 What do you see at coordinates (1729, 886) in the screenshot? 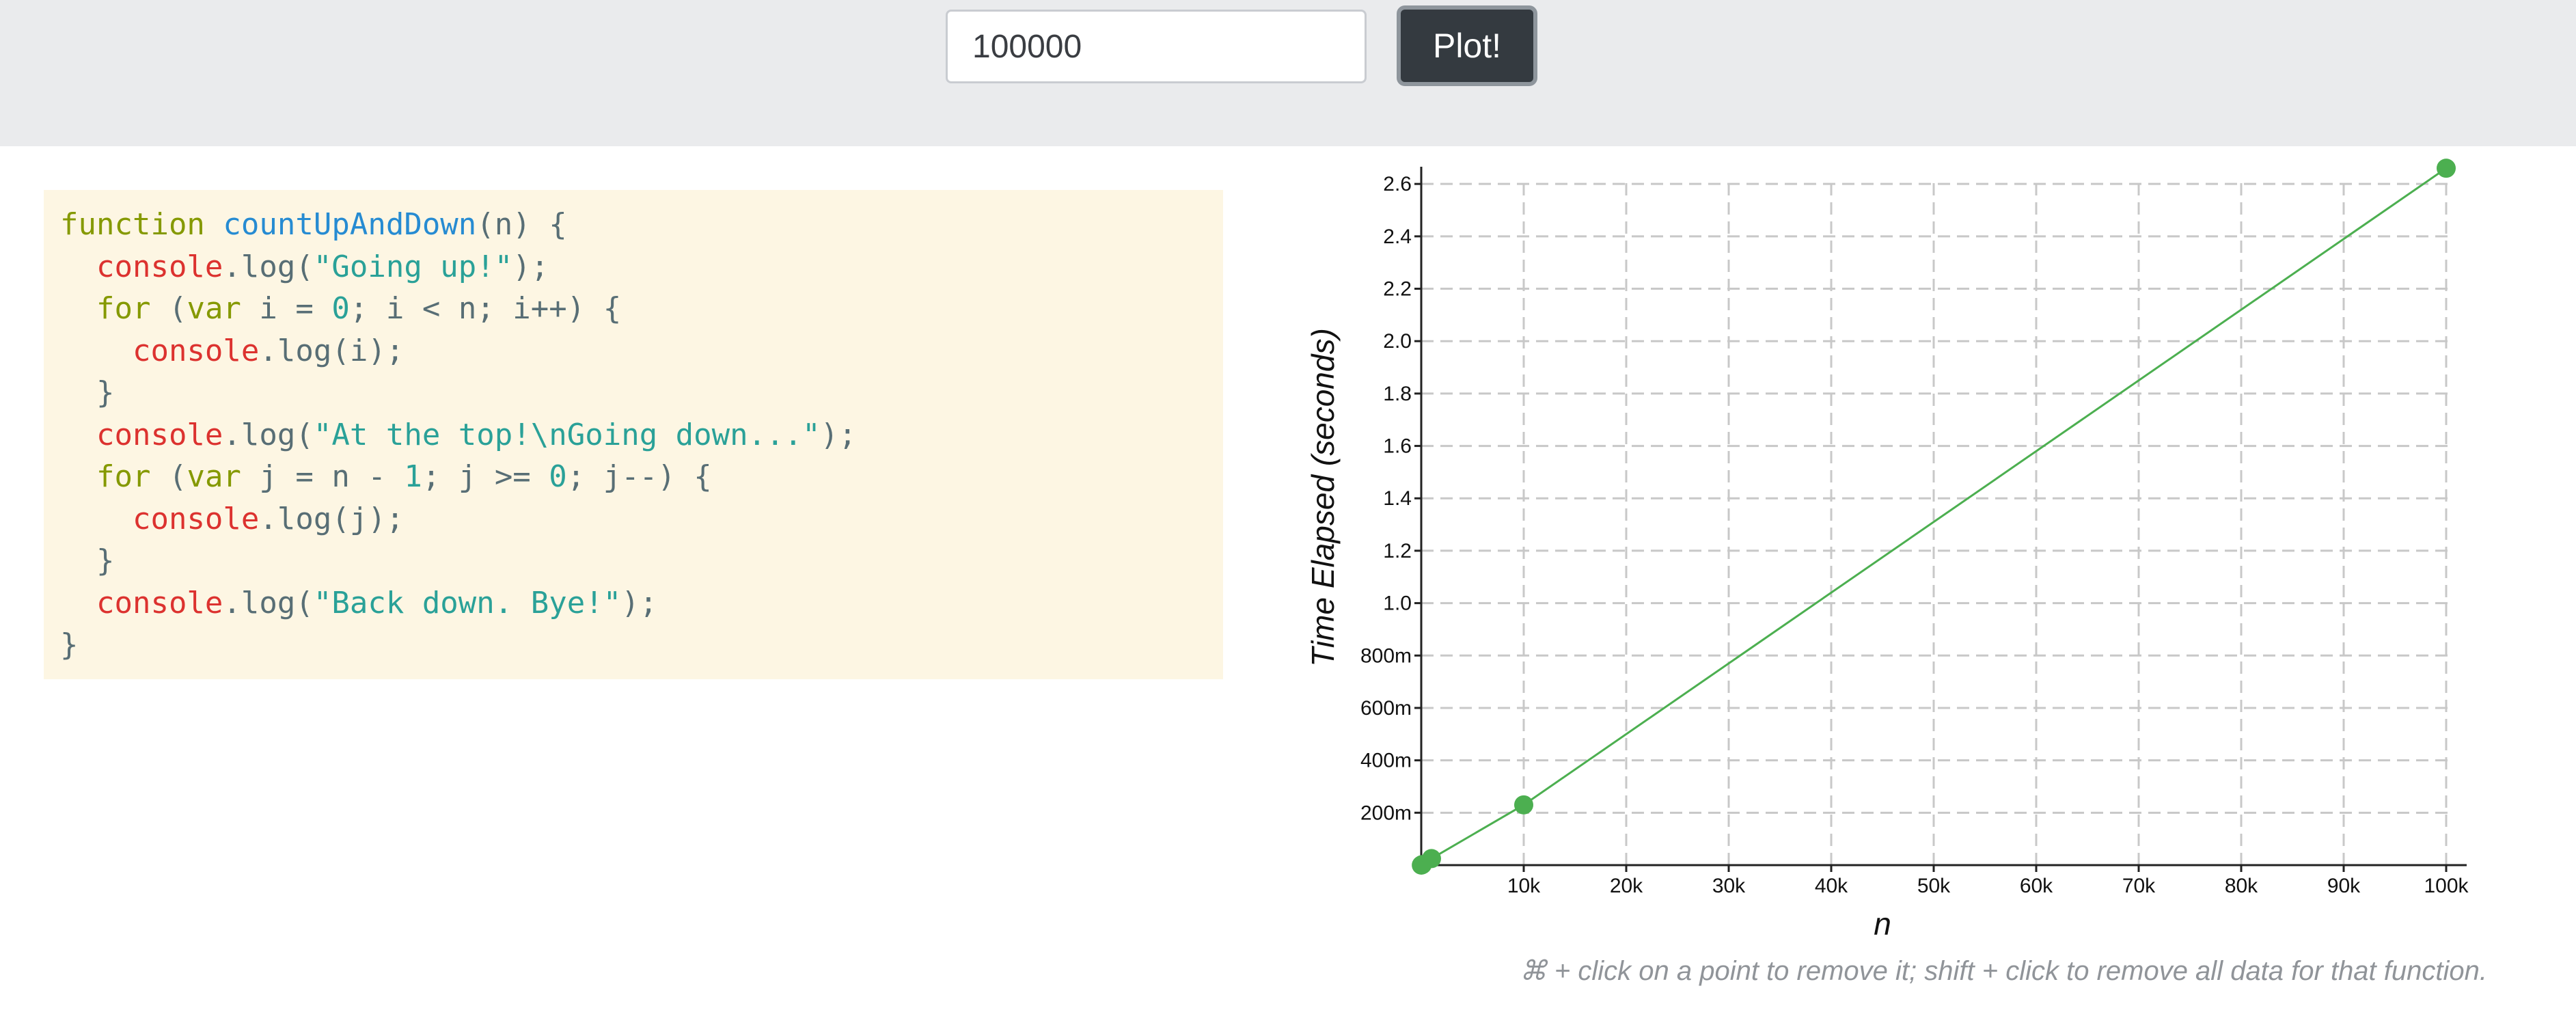
I see `x-tick-label: 30k` at bounding box center [1729, 886].